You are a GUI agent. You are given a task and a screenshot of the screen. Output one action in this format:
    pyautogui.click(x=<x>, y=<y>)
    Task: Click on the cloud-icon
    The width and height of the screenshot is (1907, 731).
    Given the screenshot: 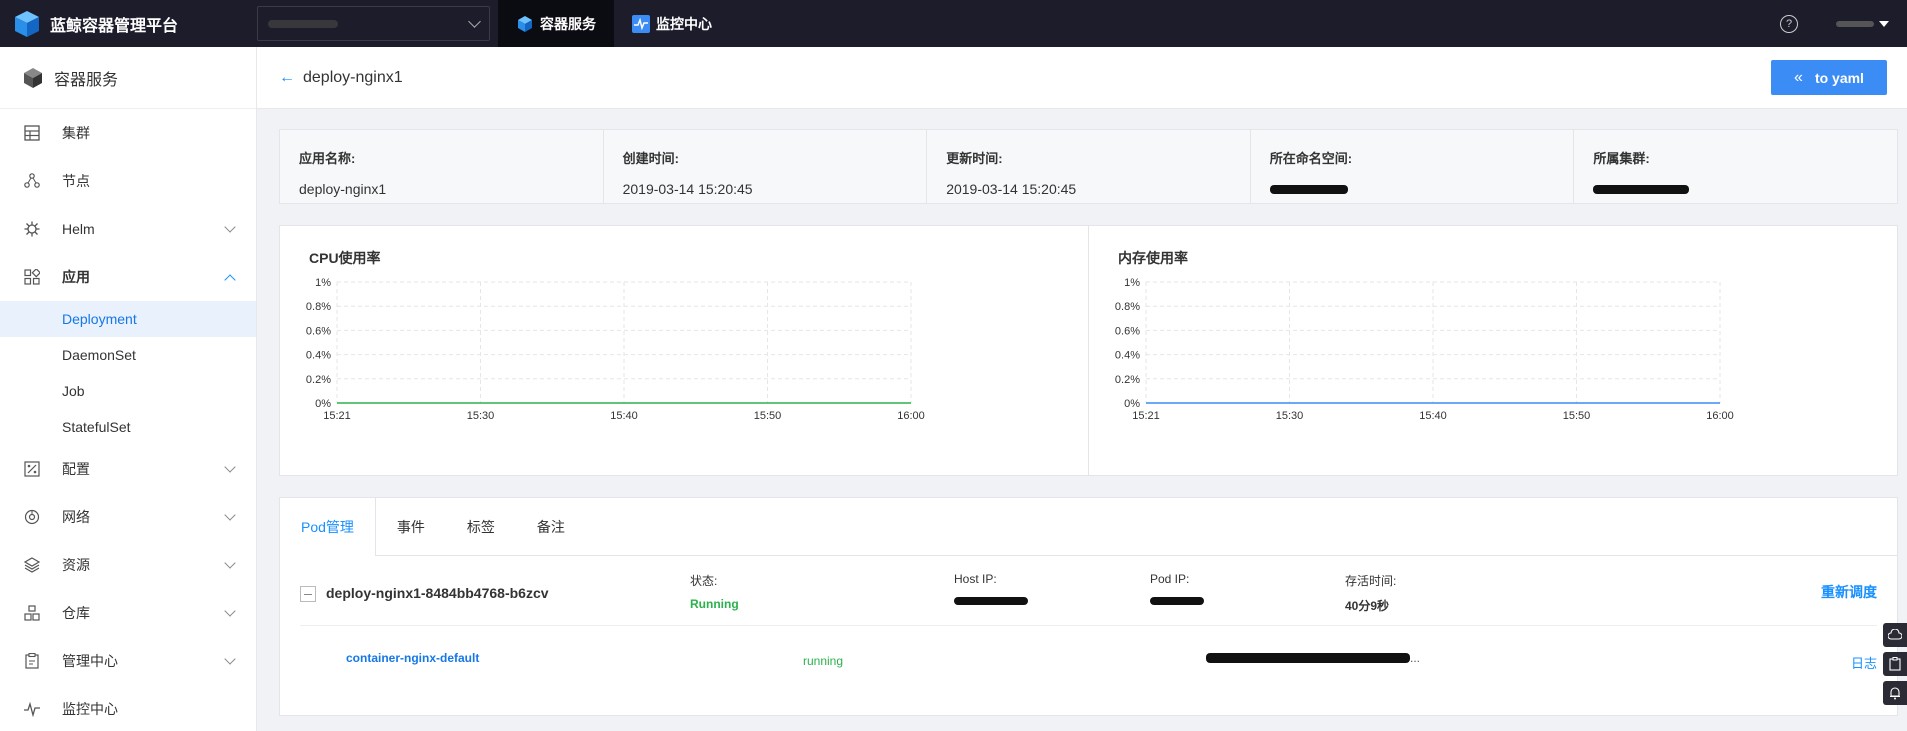 What is the action you would take?
    pyautogui.click(x=1895, y=635)
    